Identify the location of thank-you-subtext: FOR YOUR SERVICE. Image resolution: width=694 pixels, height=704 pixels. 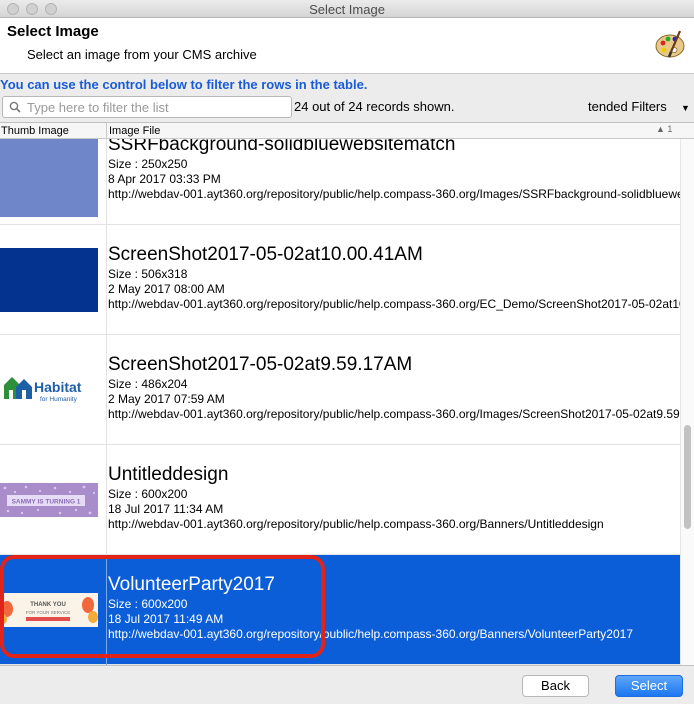
(48, 612).